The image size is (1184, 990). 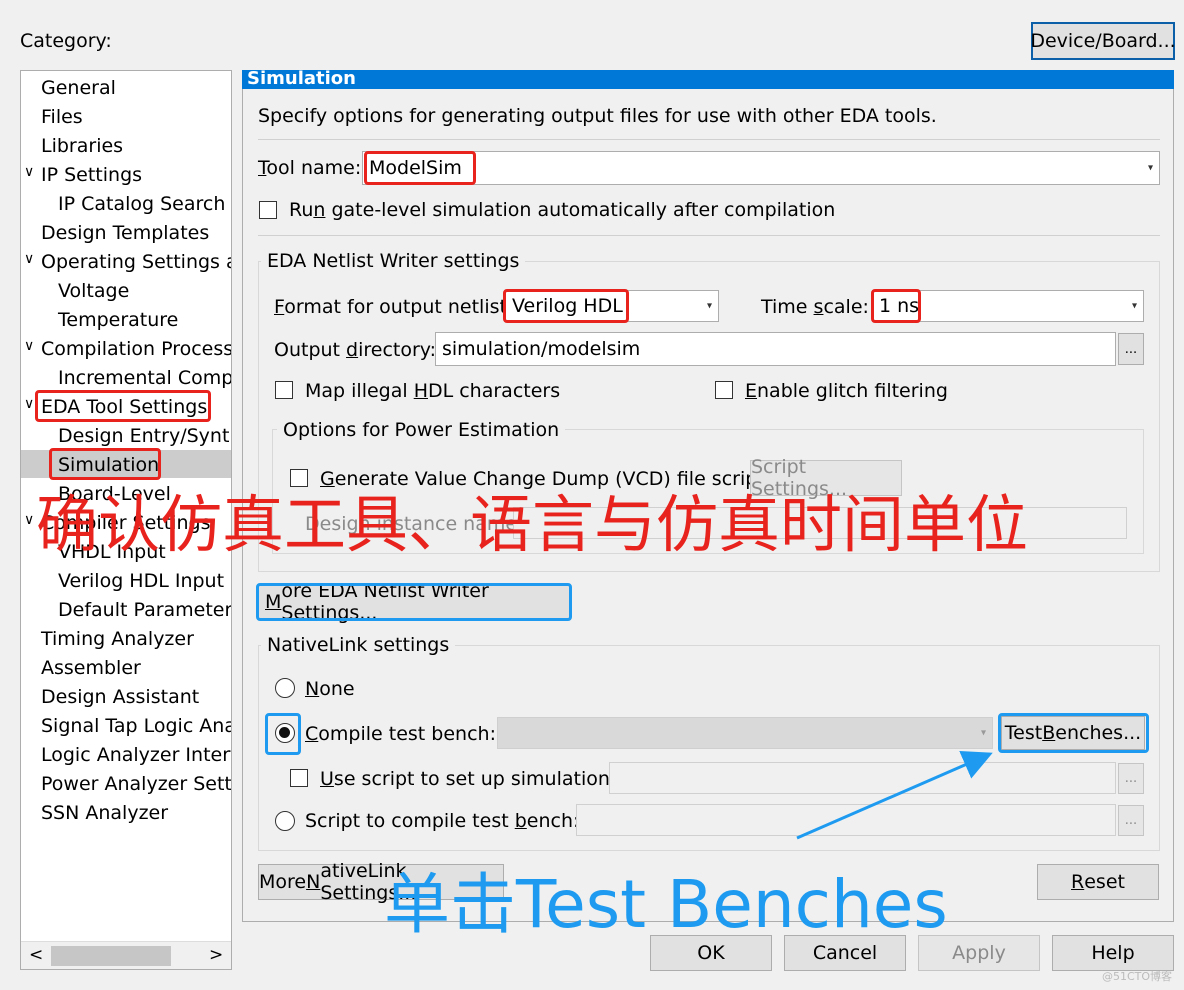 What do you see at coordinates (666, 904) in the screenshot?
I see `annotation-blue-caption: 单击Test Benches` at bounding box center [666, 904].